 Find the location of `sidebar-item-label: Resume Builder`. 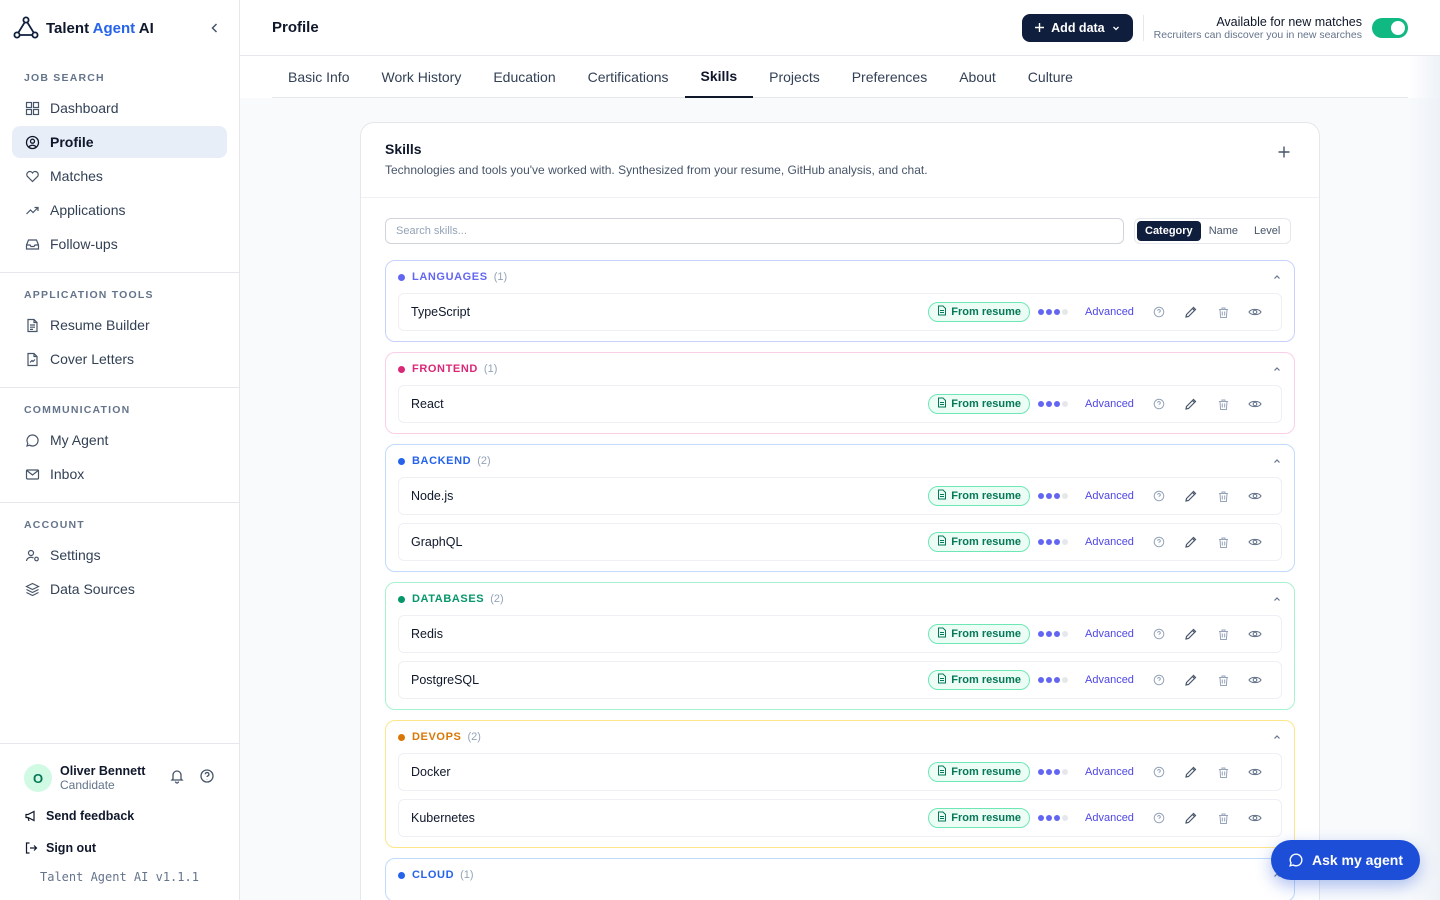

sidebar-item-label: Resume Builder is located at coordinates (100, 325).